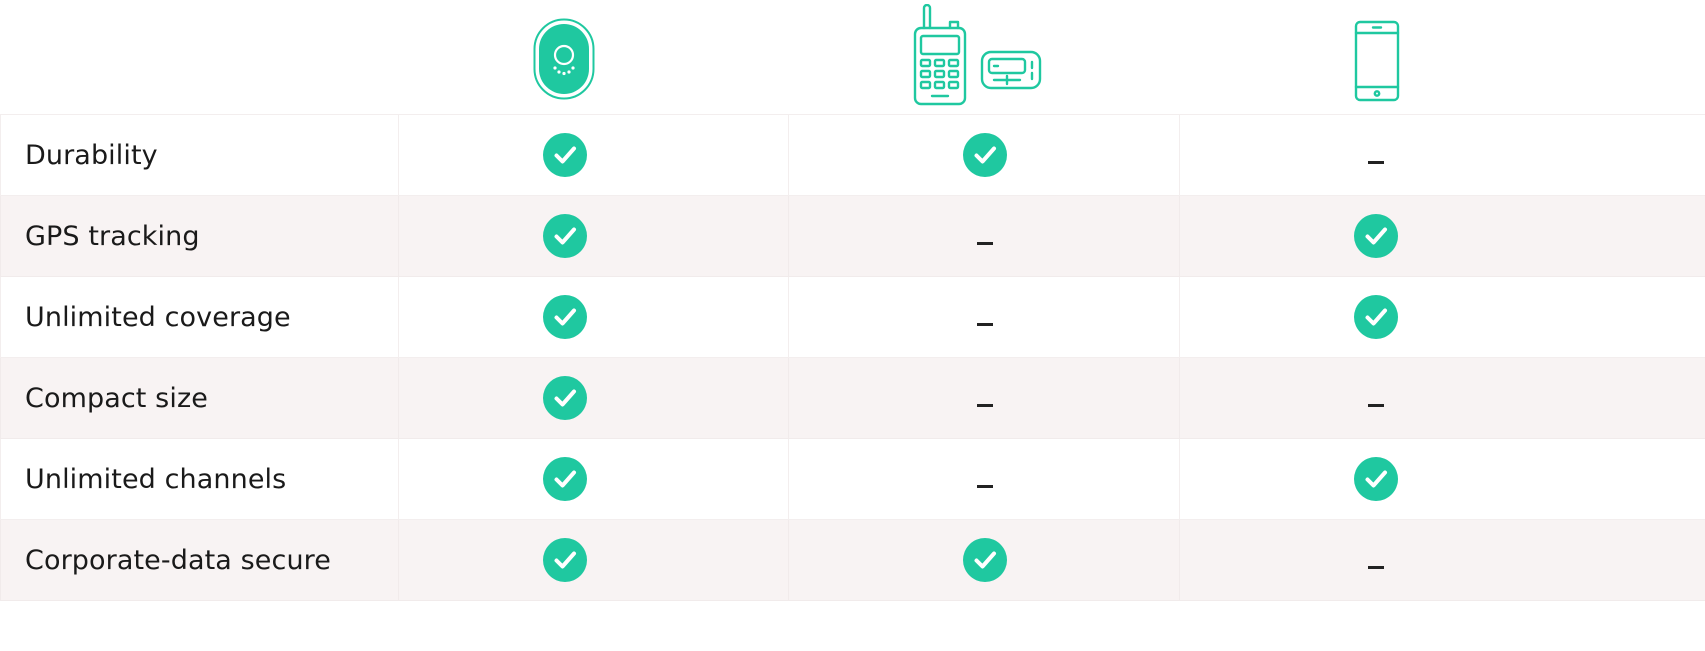 The width and height of the screenshot is (1705, 651). I want to click on smart-badge-device-icon, so click(564, 59).